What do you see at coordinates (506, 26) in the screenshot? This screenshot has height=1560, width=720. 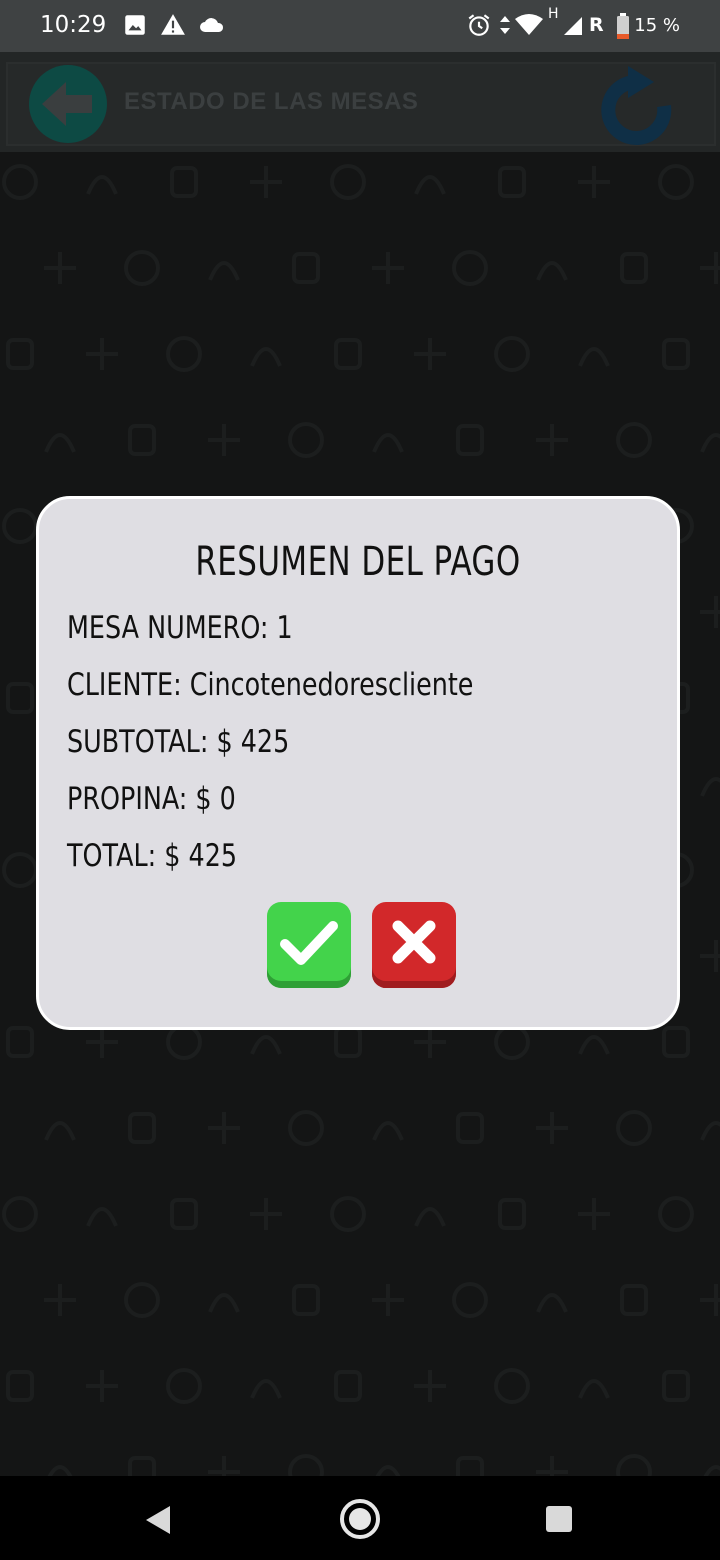 I see `data-arrows-icon` at bounding box center [506, 26].